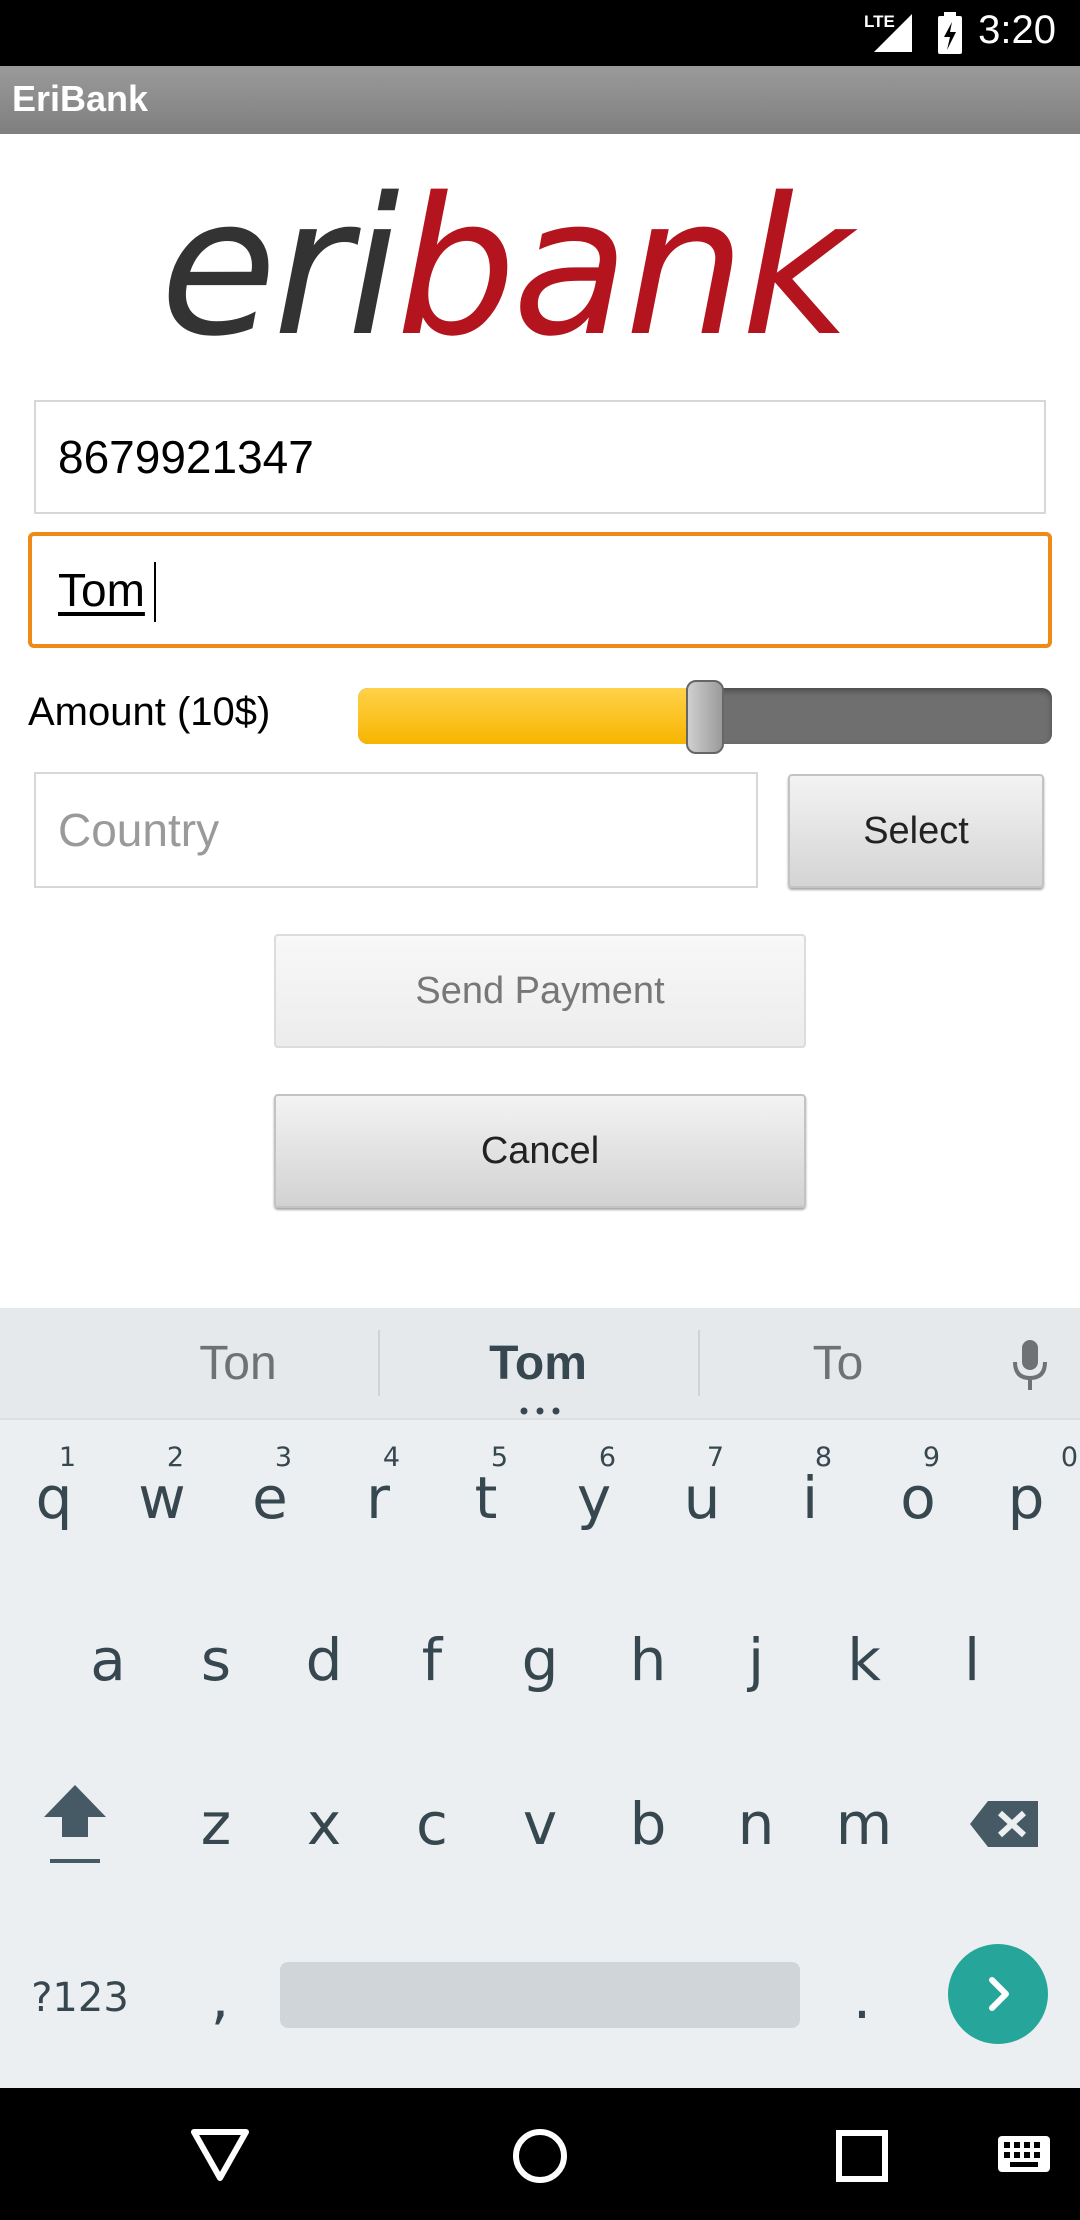 The image size is (1080, 2220). Describe the element at coordinates (540, 1151) in the screenshot. I see `cancel-button: Cancel` at that location.